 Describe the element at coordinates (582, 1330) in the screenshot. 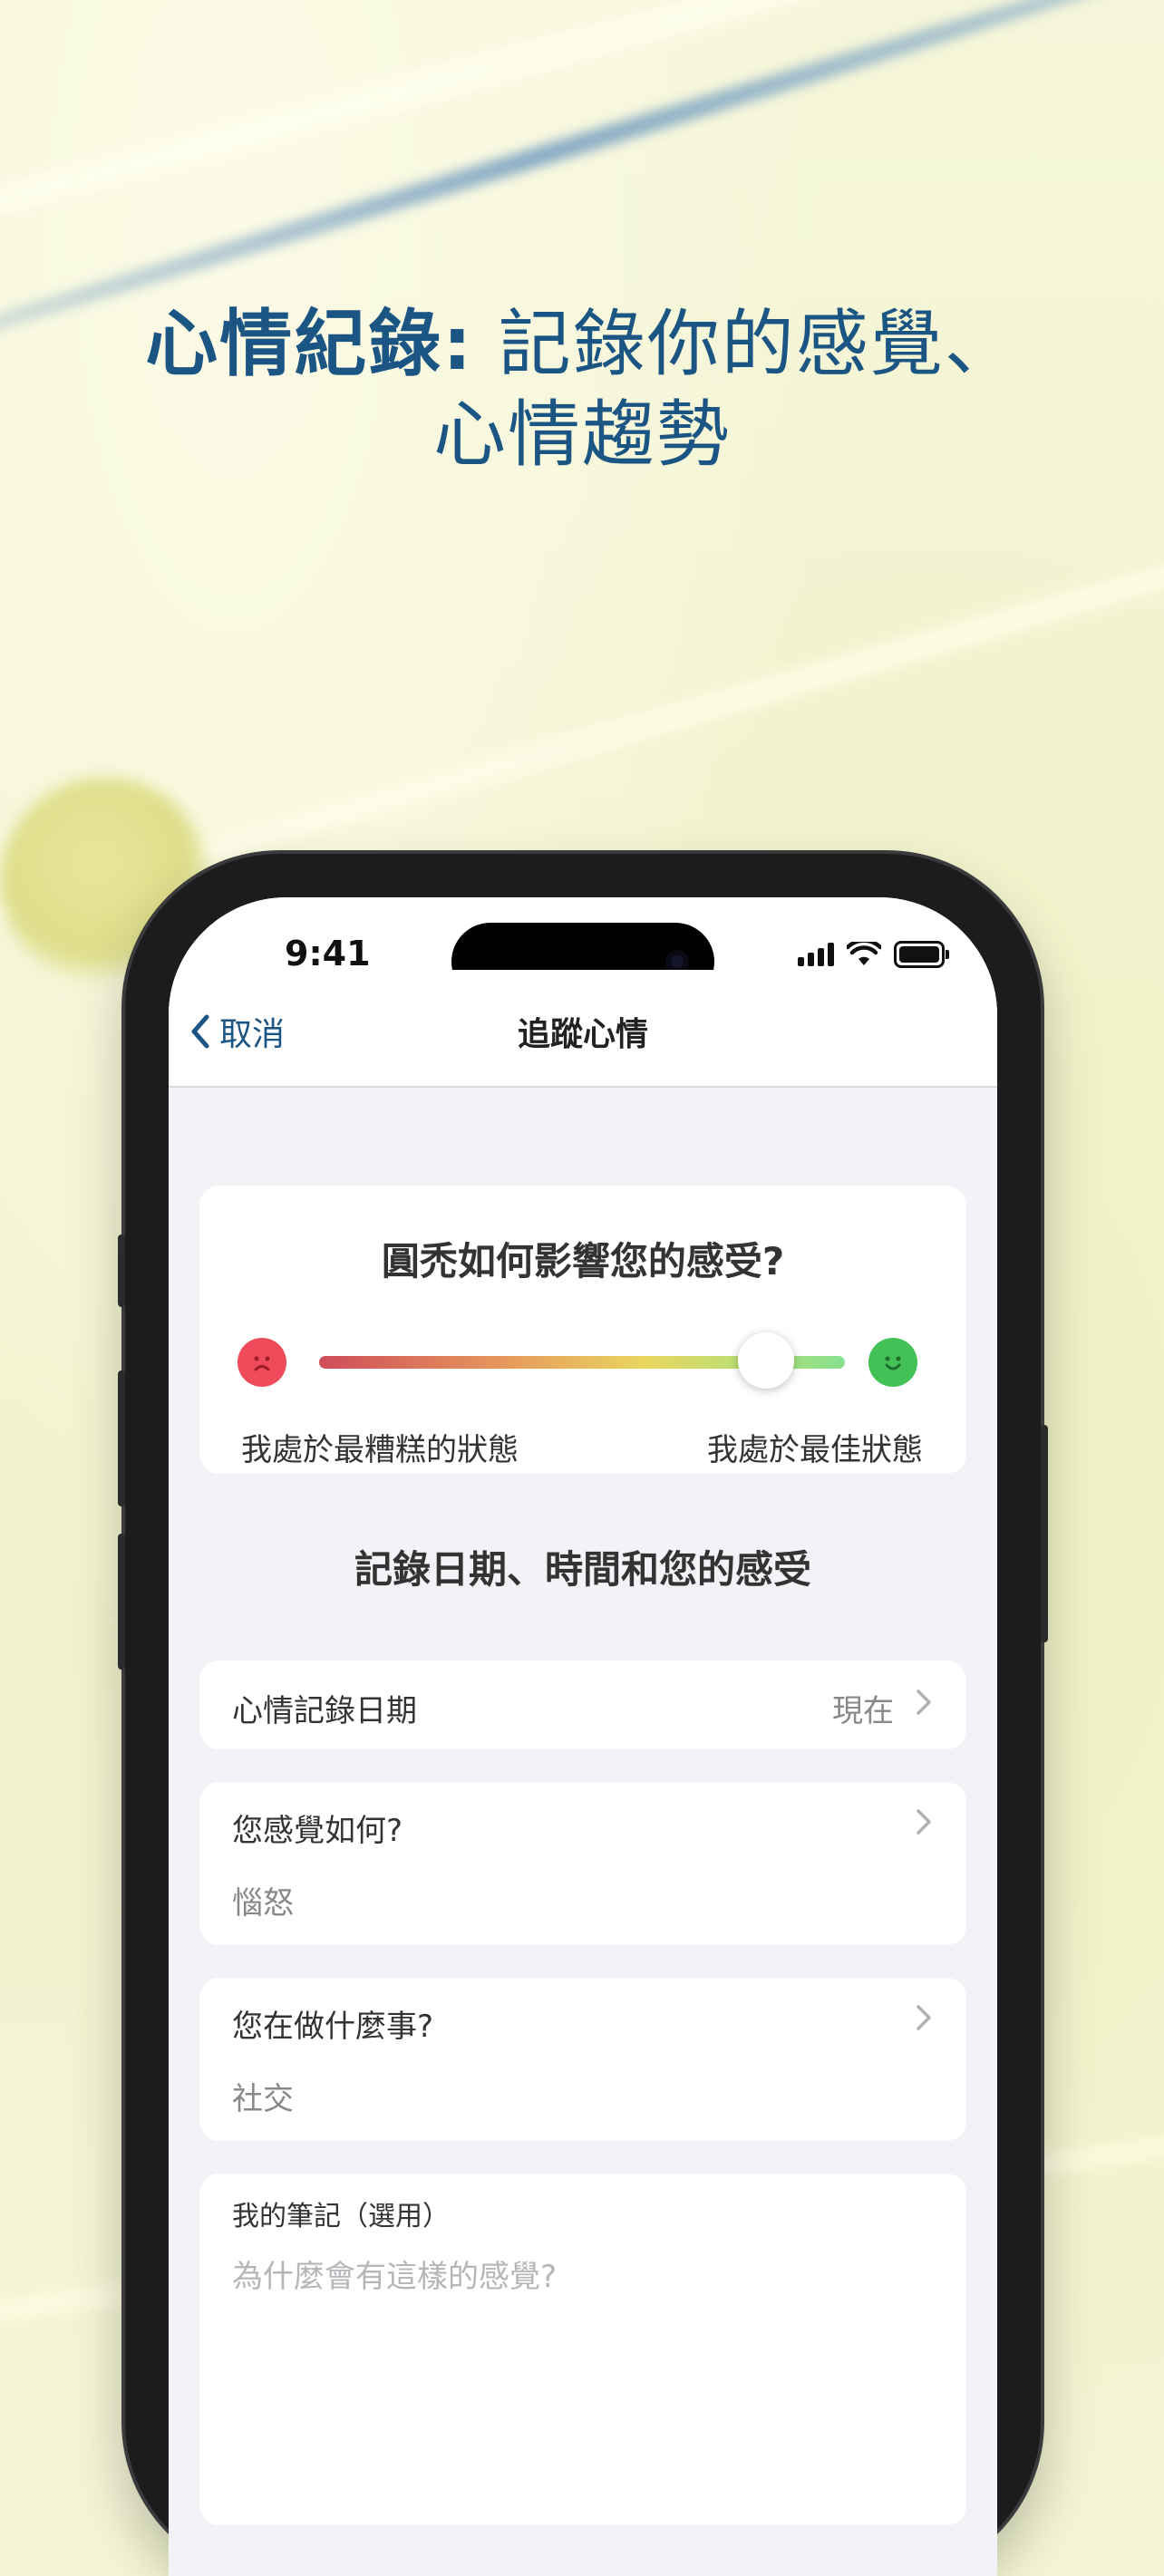

I see `mood-rating-card: 圓禿如何影響您的感受? 我處於最糟糕的狀態 我處於最佳狀態` at that location.